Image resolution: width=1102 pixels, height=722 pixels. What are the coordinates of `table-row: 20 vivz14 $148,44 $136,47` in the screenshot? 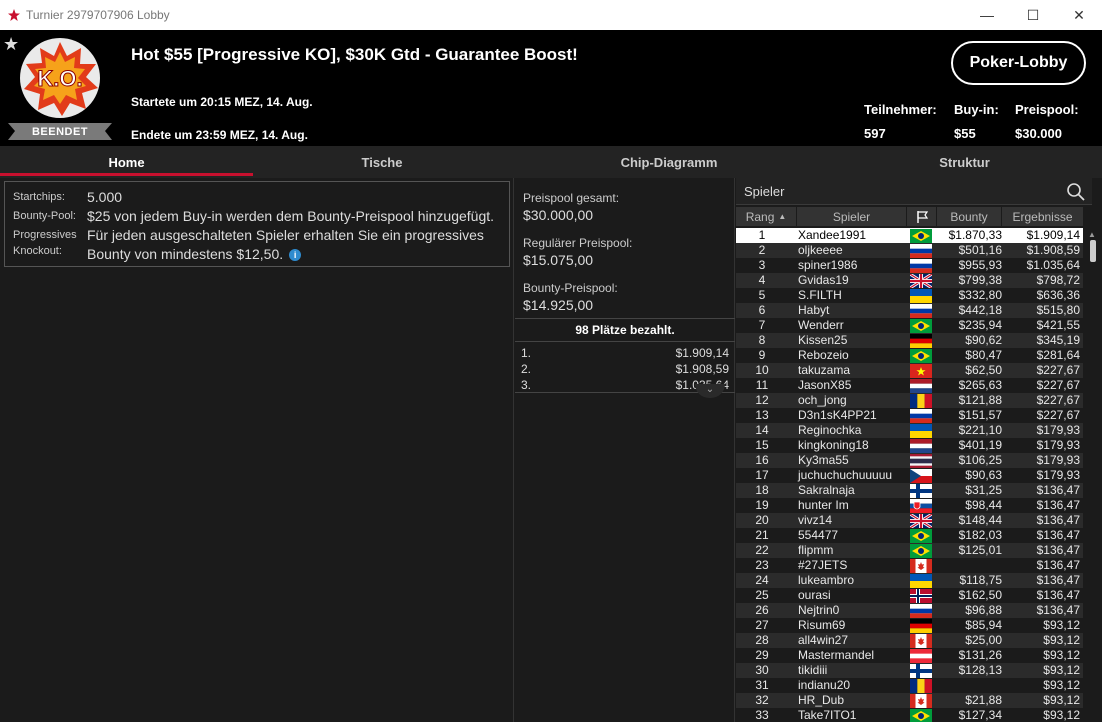 It's located at (909, 520).